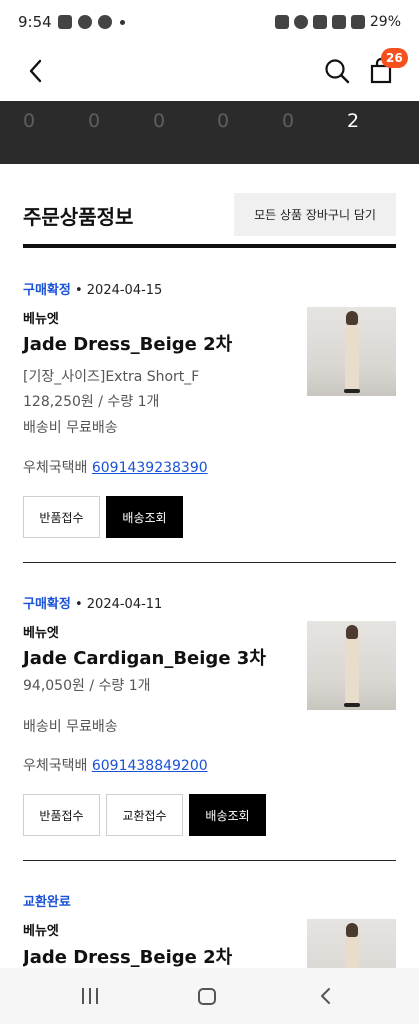 The height and width of the screenshot is (1024, 419). What do you see at coordinates (111, 377) in the screenshot?
I see `product-option: [기장_사이즈]Extra Short_F` at bounding box center [111, 377].